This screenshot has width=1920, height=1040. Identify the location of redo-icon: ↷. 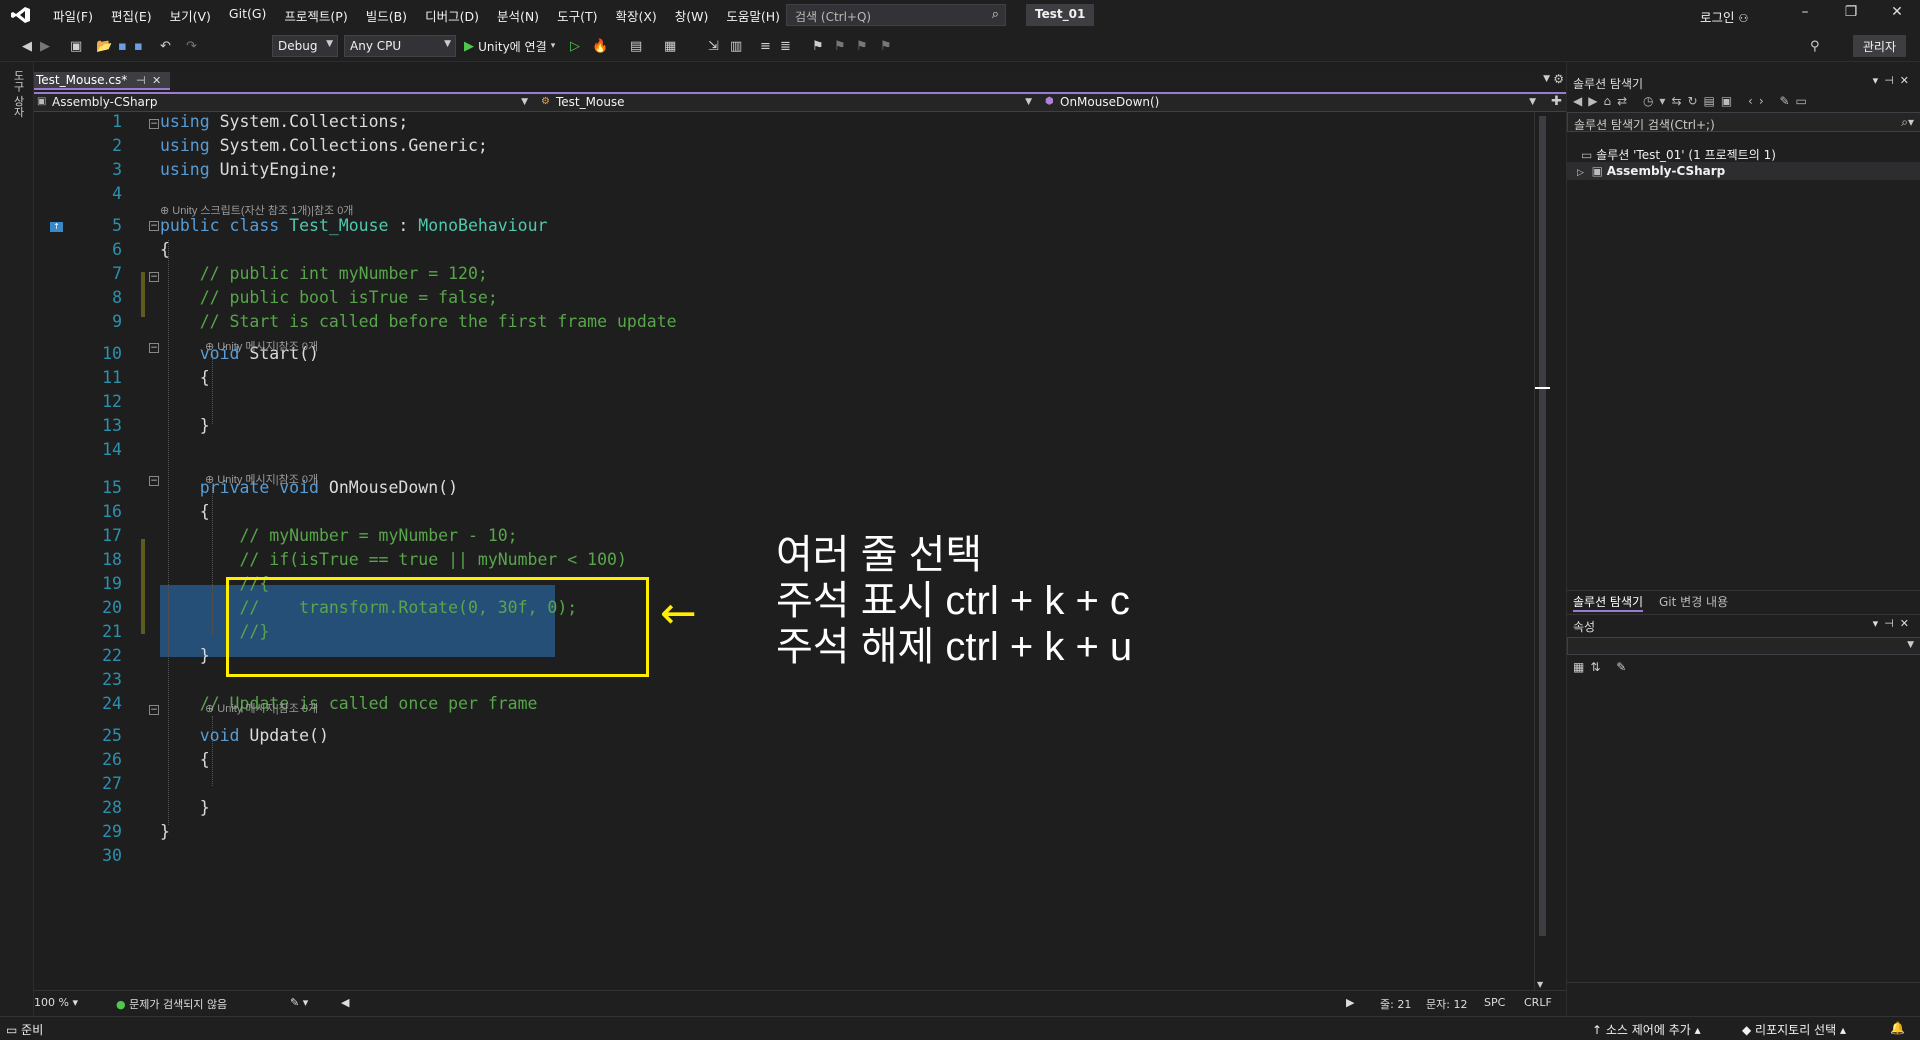
(191, 46).